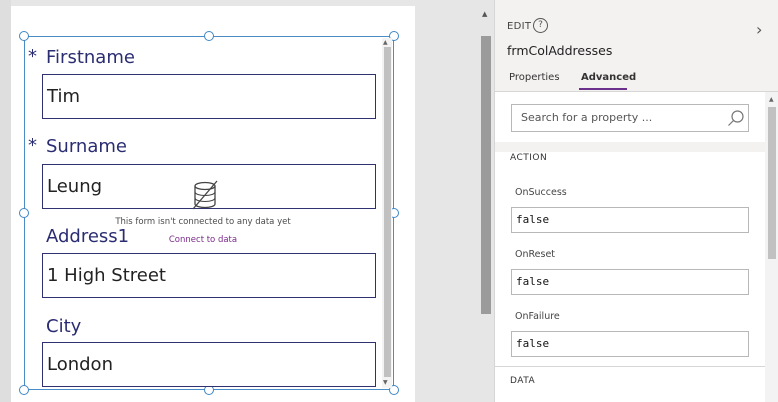 Image resolution: width=778 pixels, height=402 pixels. I want to click on required-marker-firstname: *, so click(32, 56).